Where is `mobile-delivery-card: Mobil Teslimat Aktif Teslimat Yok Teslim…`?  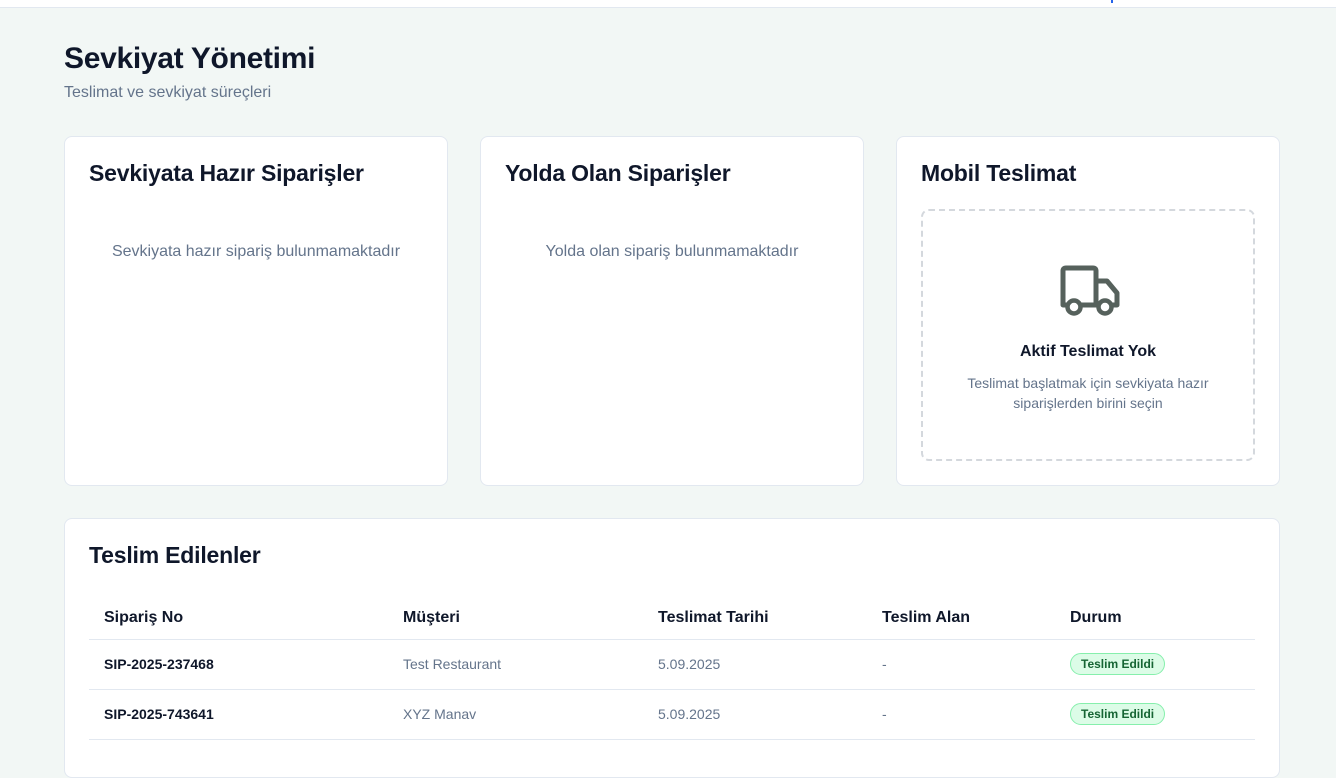
mobile-delivery-card: Mobil Teslimat Aktif Teslimat Yok Teslim… is located at coordinates (1088, 311).